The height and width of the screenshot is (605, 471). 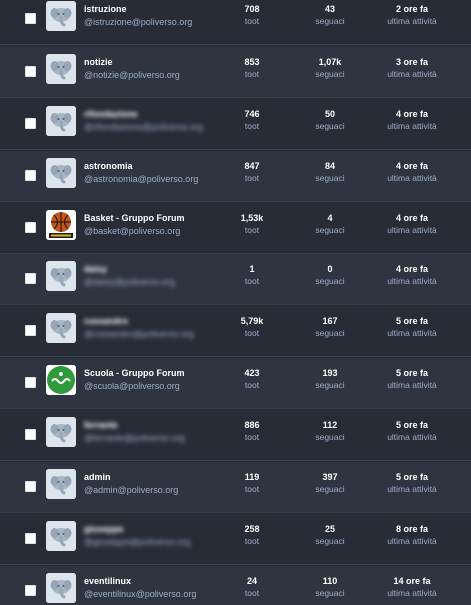 I want to click on followers-stat: 1,07k seguaci, so click(x=330, y=68).